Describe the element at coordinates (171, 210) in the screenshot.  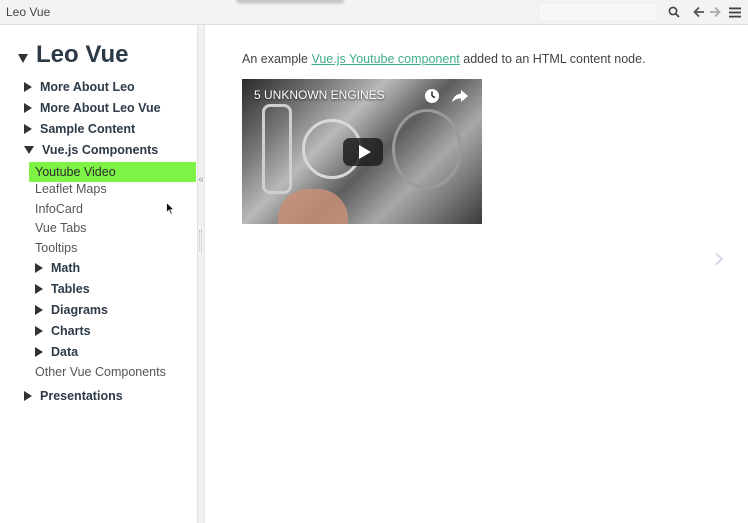
I see `mouse-cursor-icon` at that location.